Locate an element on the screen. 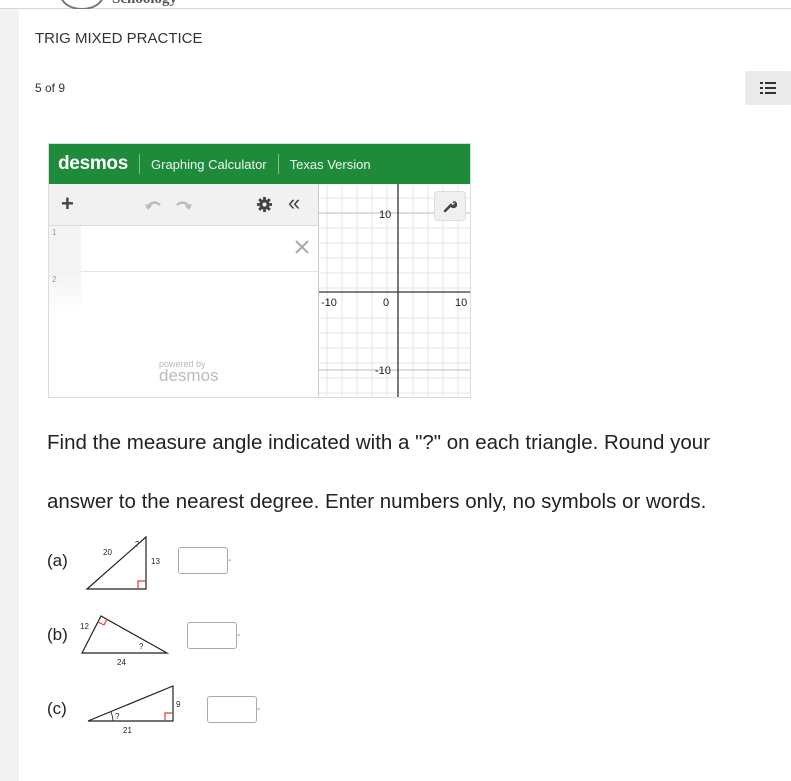  problem-c-label: (c) is located at coordinates (57, 708).